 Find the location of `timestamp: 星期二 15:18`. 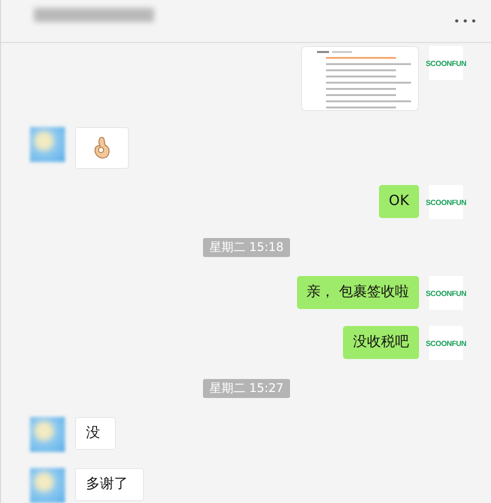

timestamp: 星期二 15:18 is located at coordinates (246, 247).